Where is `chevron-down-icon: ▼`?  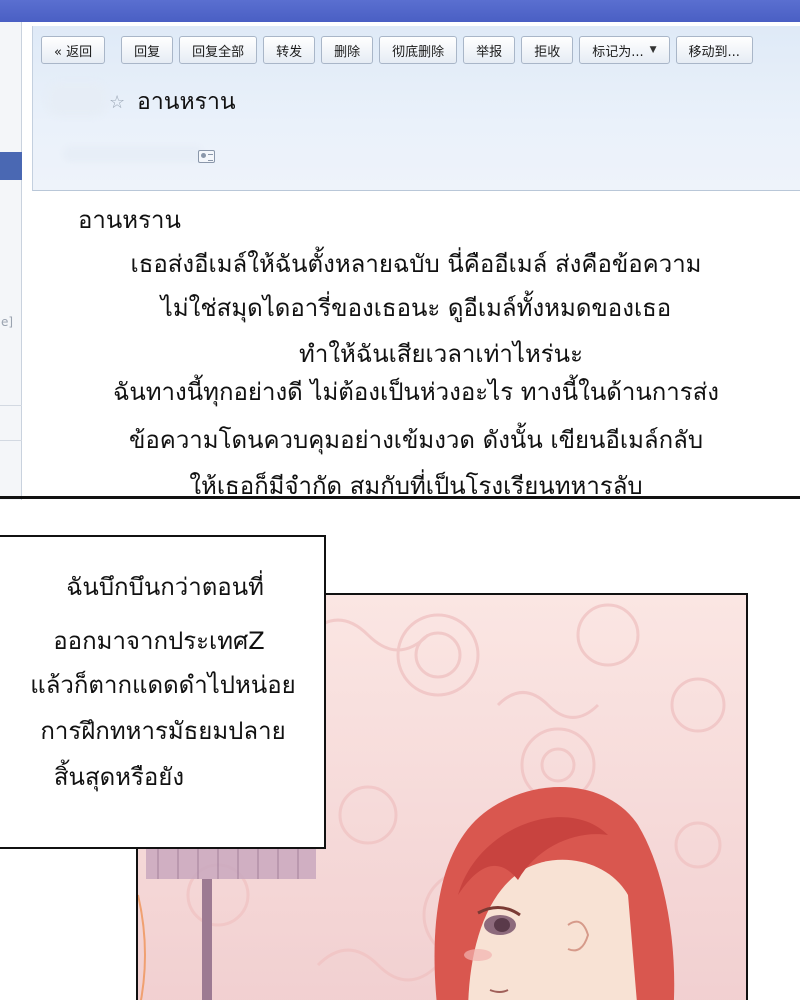 chevron-down-icon: ▼ is located at coordinates (653, 50).